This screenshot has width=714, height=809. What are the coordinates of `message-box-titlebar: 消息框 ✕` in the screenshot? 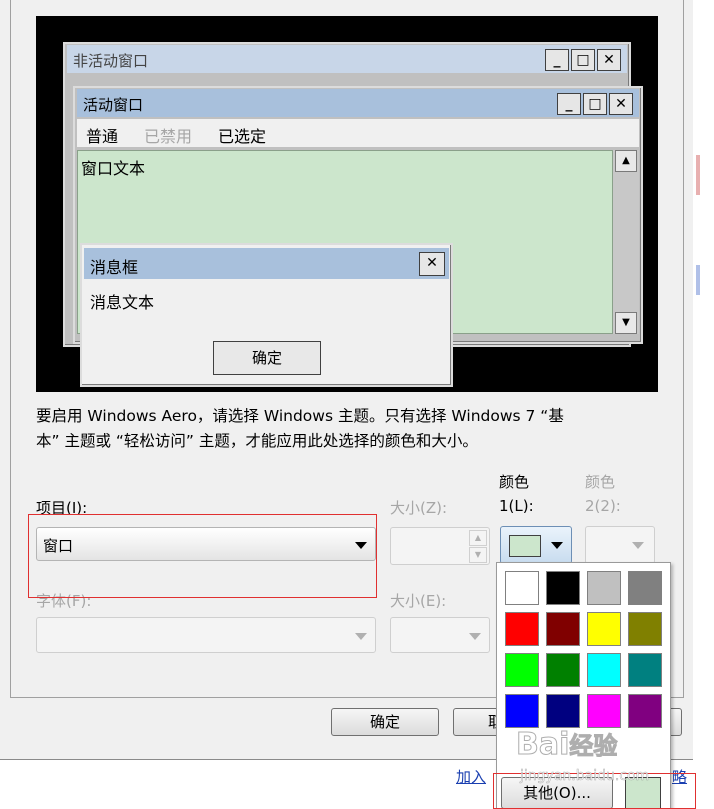 It's located at (266, 263).